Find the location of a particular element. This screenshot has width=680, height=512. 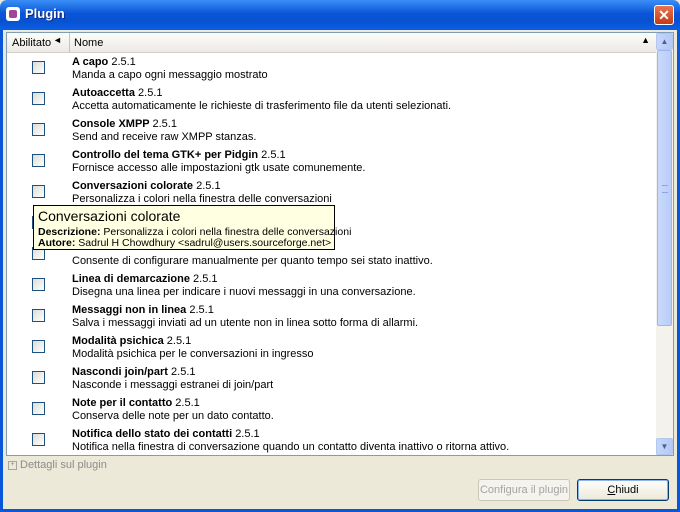

plugin-name-label: Autoaccetta is located at coordinates (103, 93).